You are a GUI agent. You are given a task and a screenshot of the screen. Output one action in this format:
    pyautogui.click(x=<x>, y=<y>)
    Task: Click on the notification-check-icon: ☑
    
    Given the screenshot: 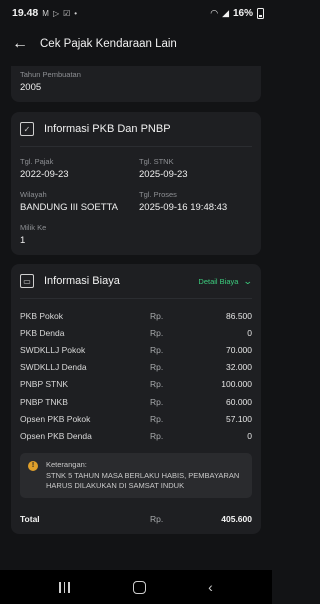 What is the action you would take?
    pyautogui.click(x=67, y=13)
    